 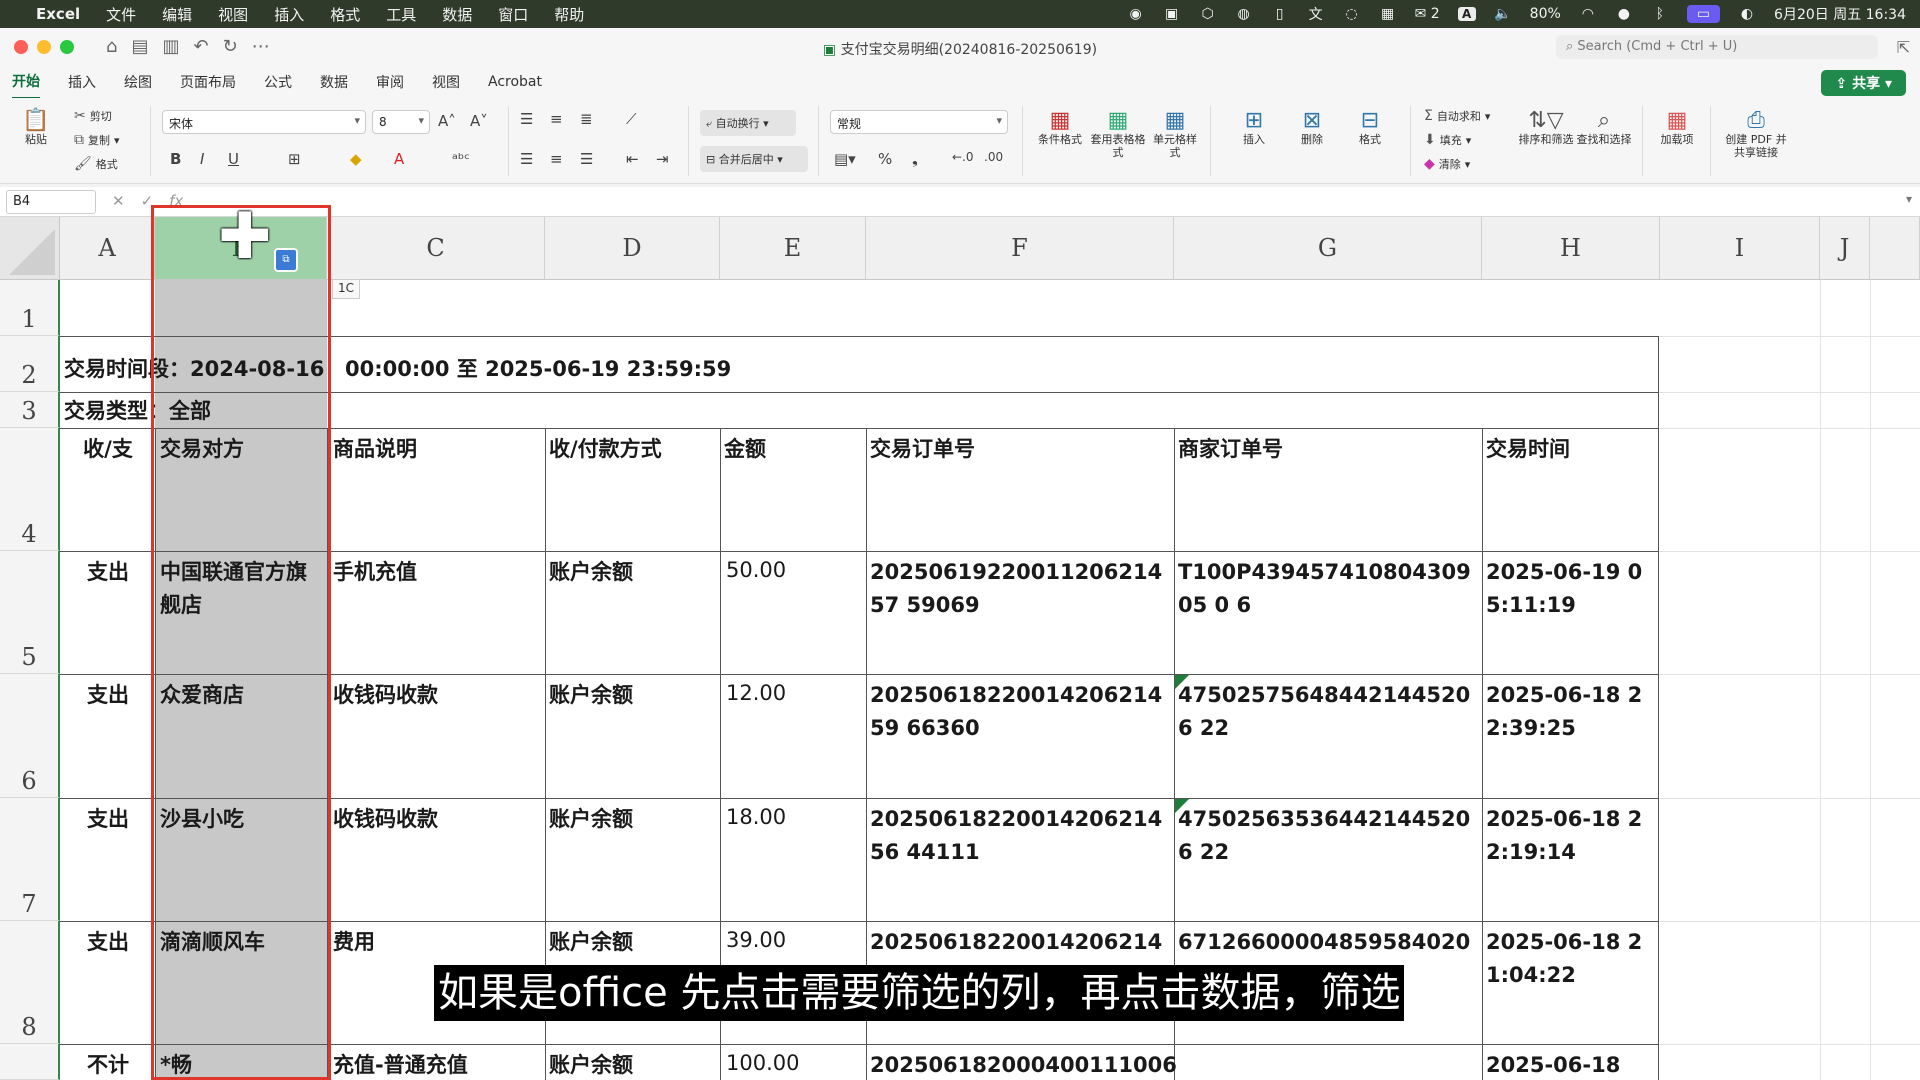 What do you see at coordinates (233, 159) in the screenshot?
I see `underline-icon: U` at bounding box center [233, 159].